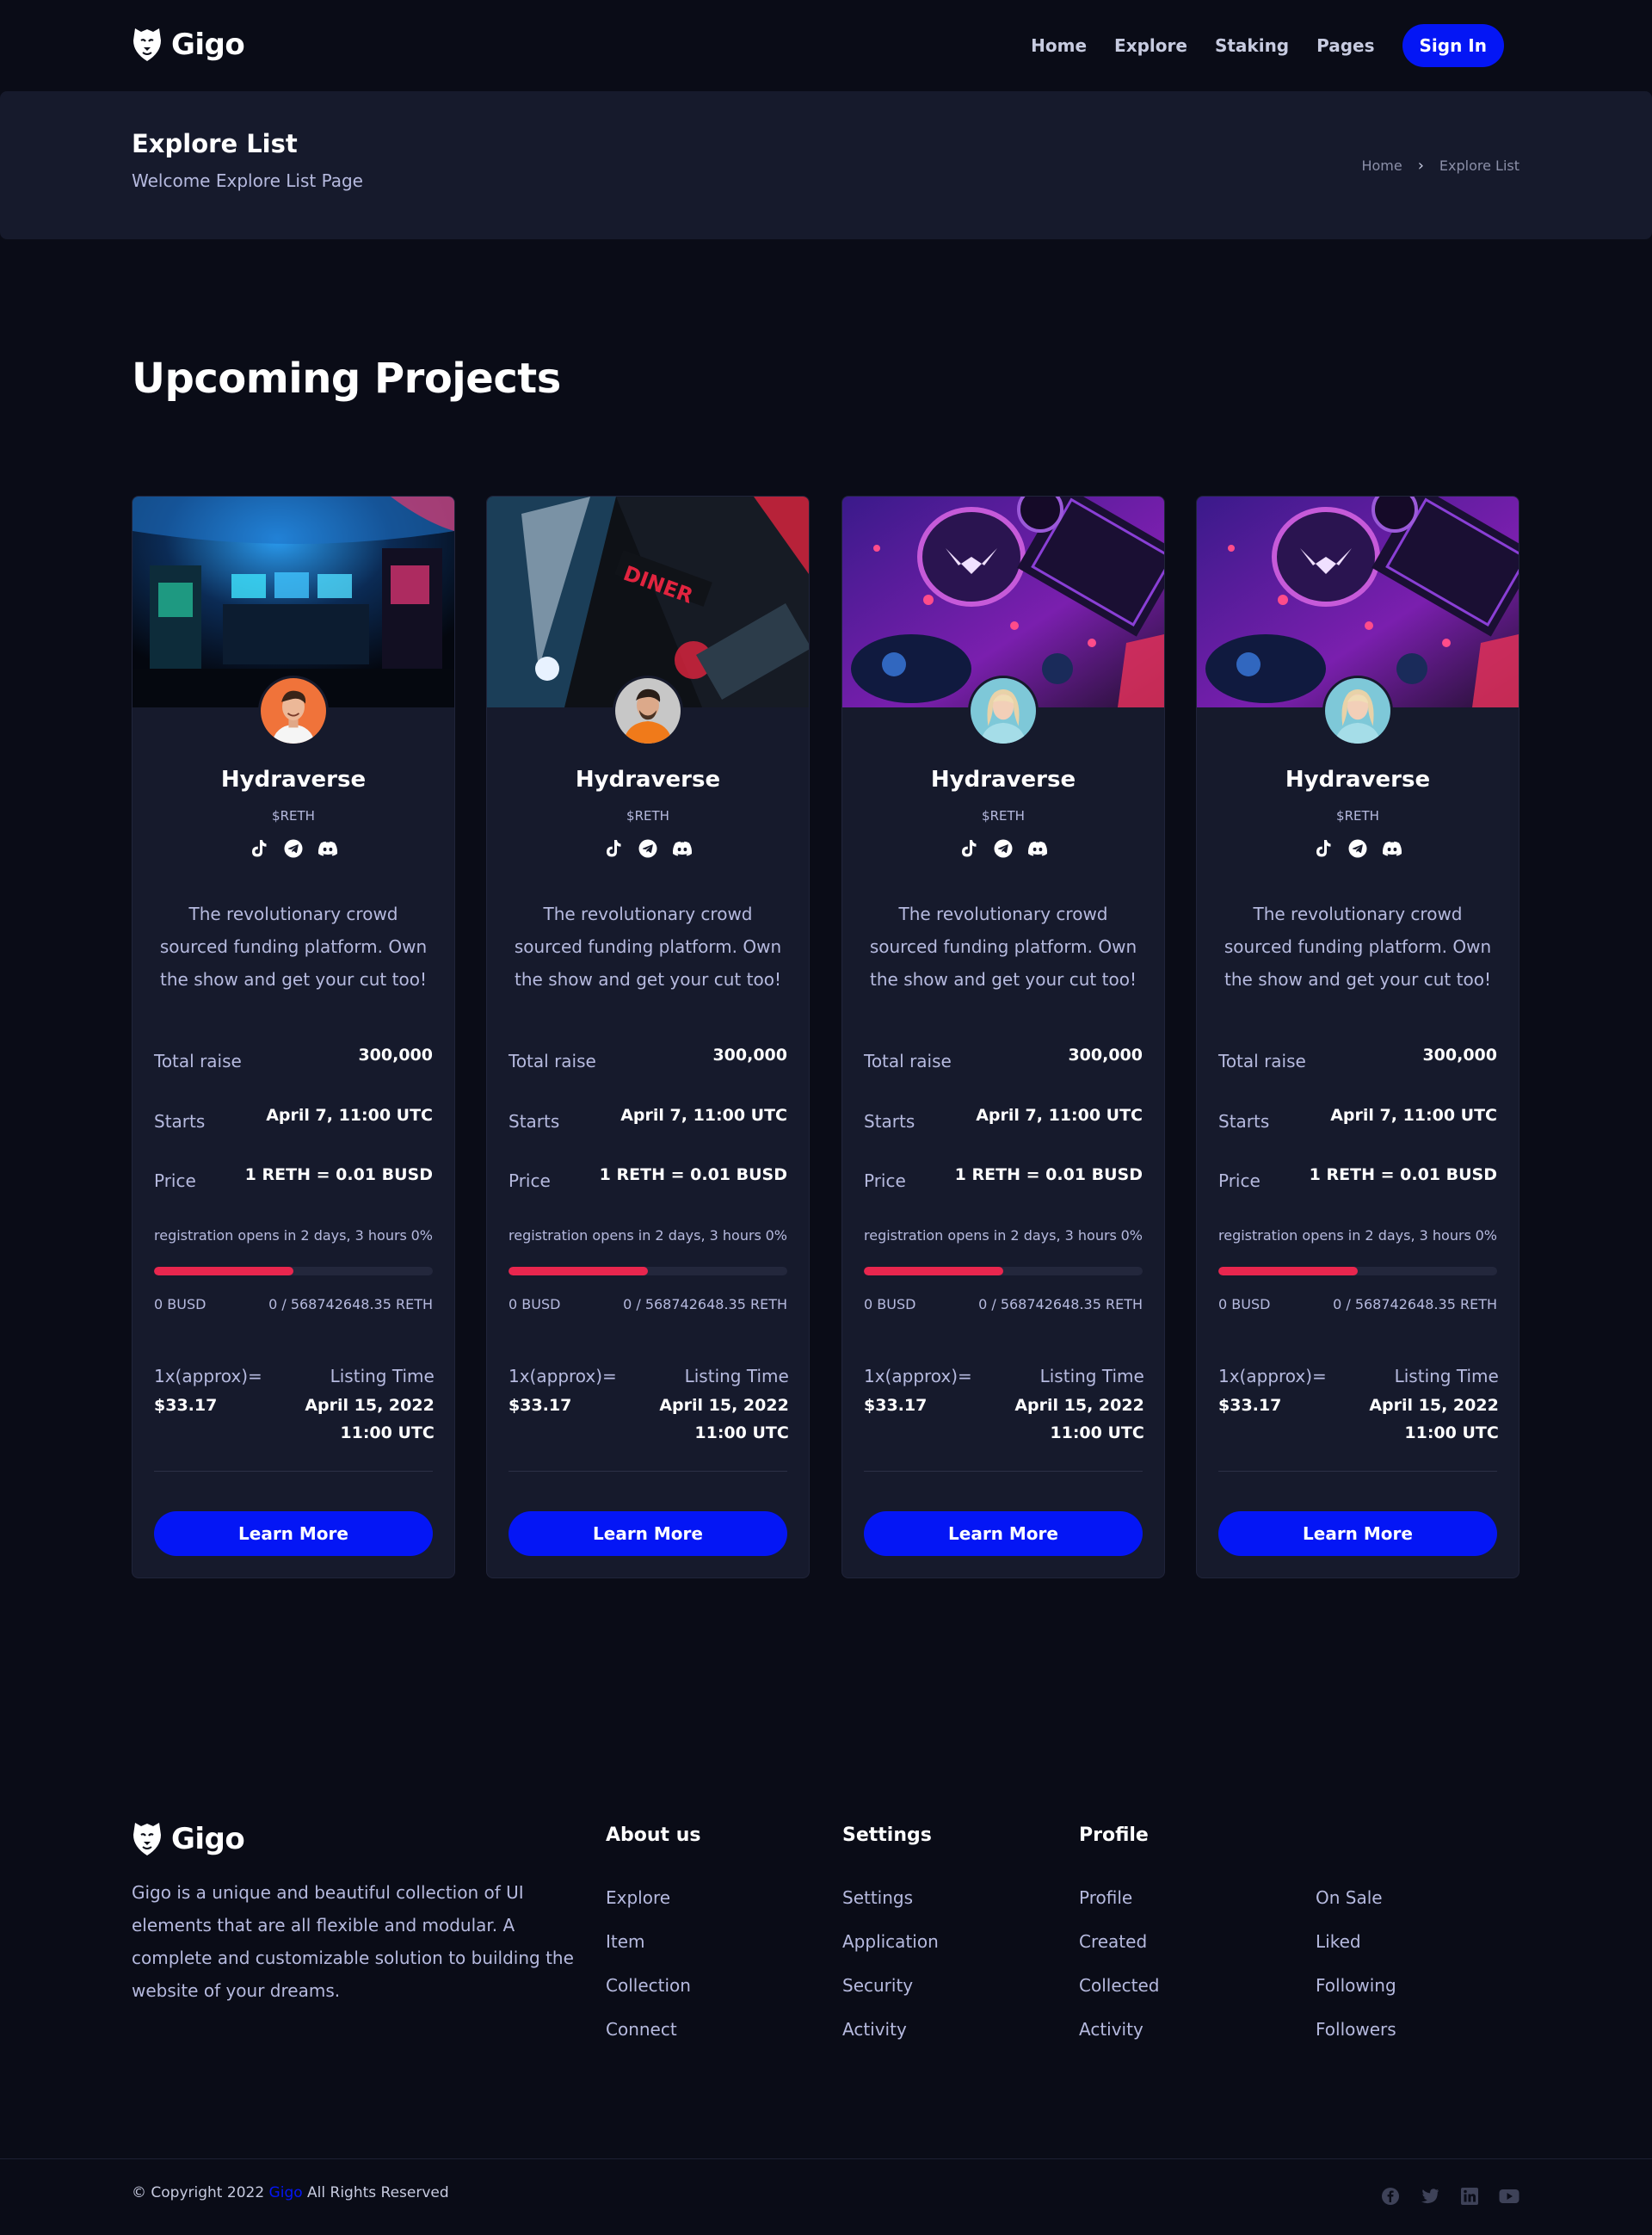 The image size is (1652, 2235). I want to click on footer-link-item: Item, so click(648, 1942).